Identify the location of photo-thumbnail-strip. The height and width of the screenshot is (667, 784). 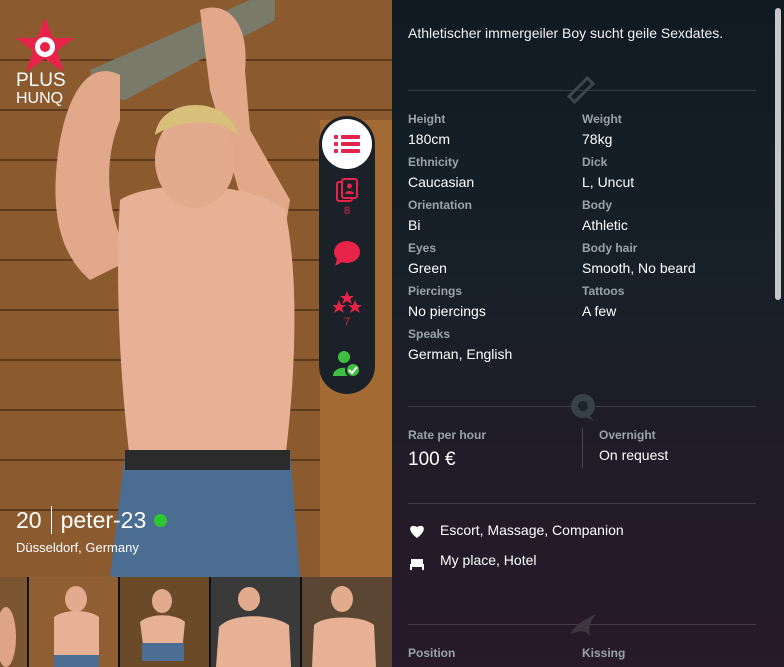
(196, 622).